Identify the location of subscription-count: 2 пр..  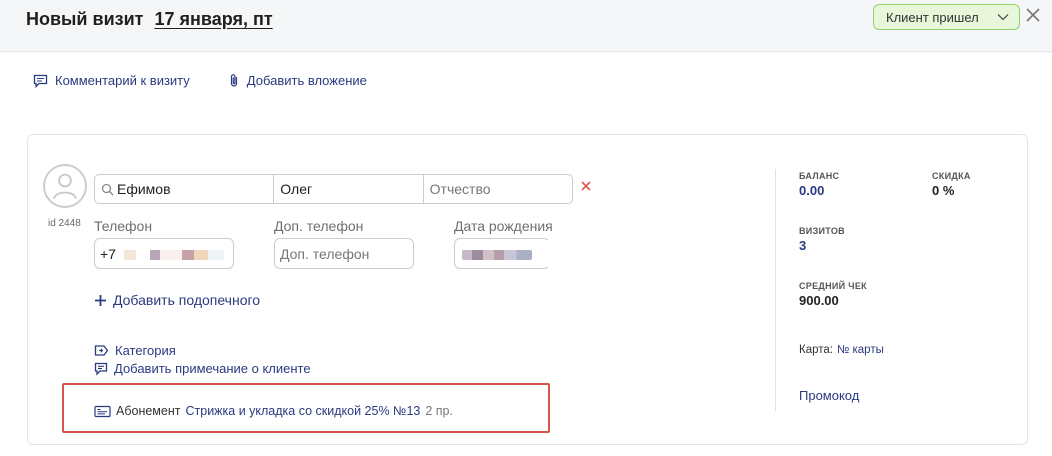
(439, 411).